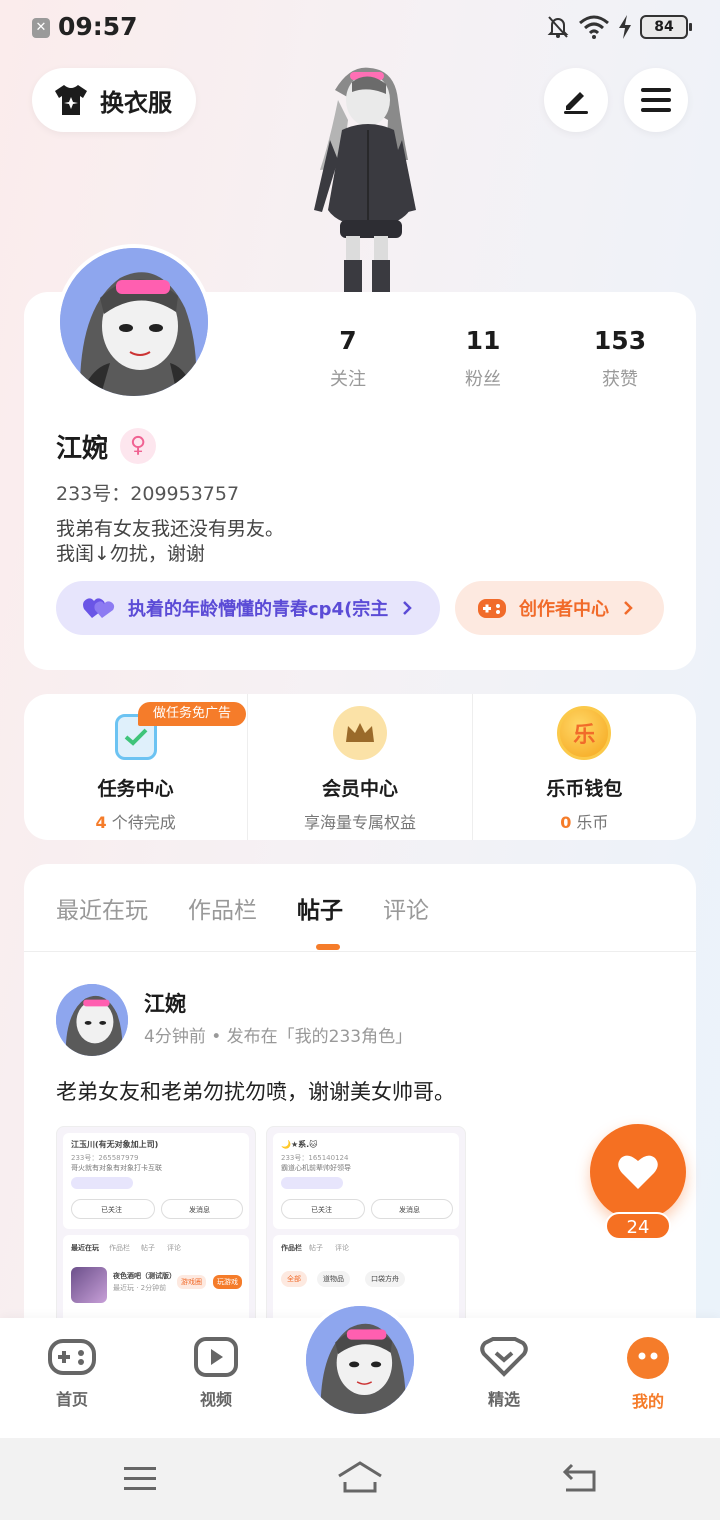 This screenshot has height=1520, width=720. Describe the element at coordinates (360, 28) in the screenshot. I see `status-bar: ✕ 09:57 84` at that location.